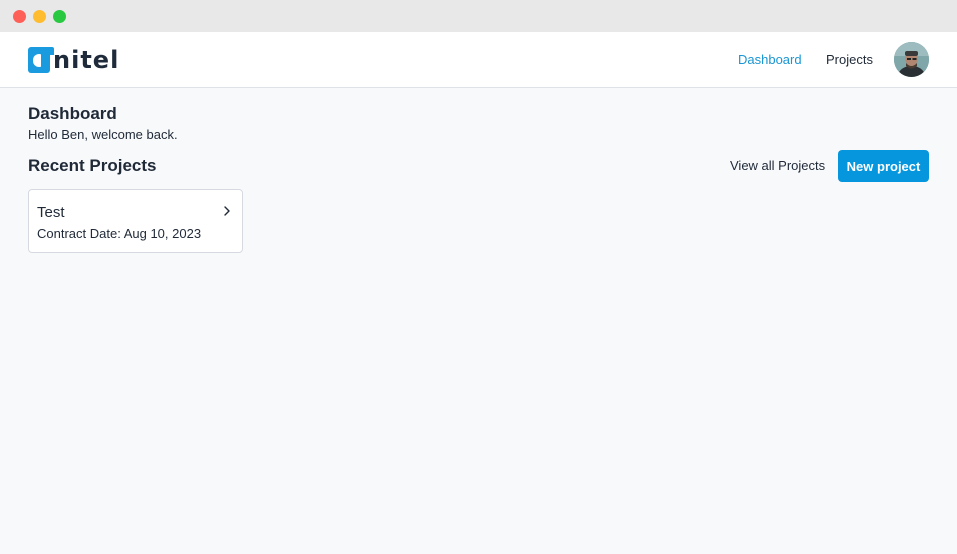 The width and height of the screenshot is (957, 554). I want to click on project-contract-date: Contract Date: Aug 10, 2023, so click(119, 233).